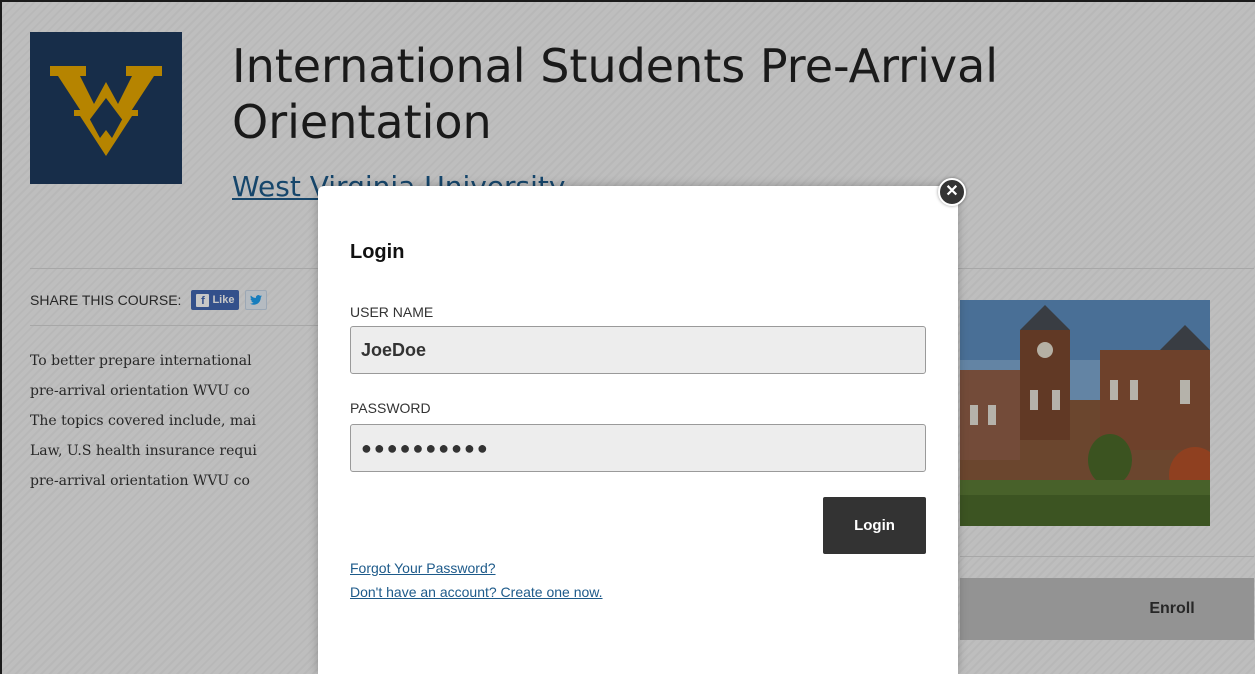 The width and height of the screenshot is (1255, 674). I want to click on create-account-link: Don't have an account? Create one now., so click(476, 592).